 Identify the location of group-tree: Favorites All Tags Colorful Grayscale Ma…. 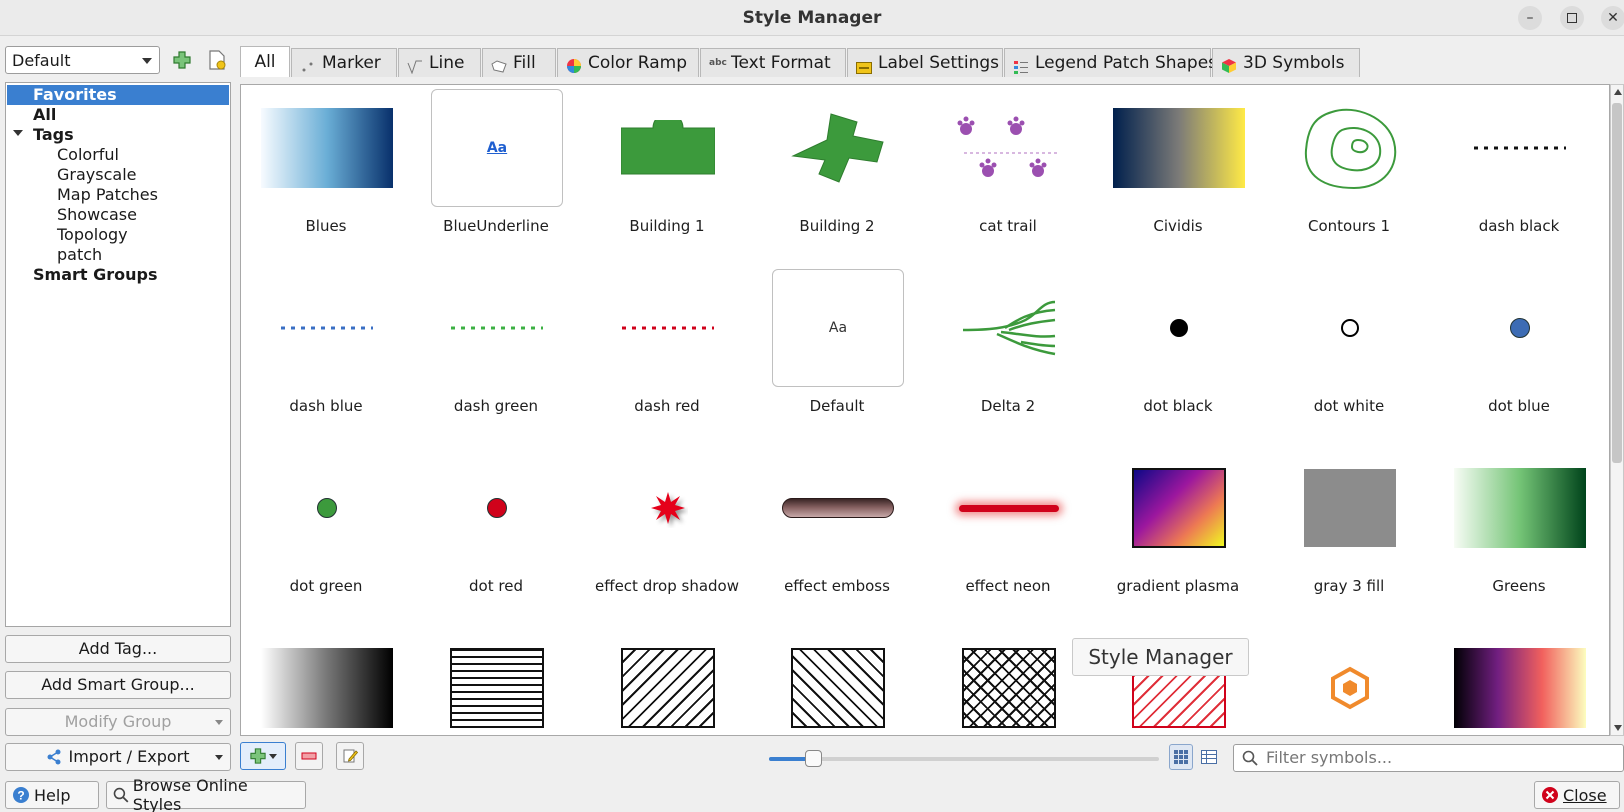
(118, 354).